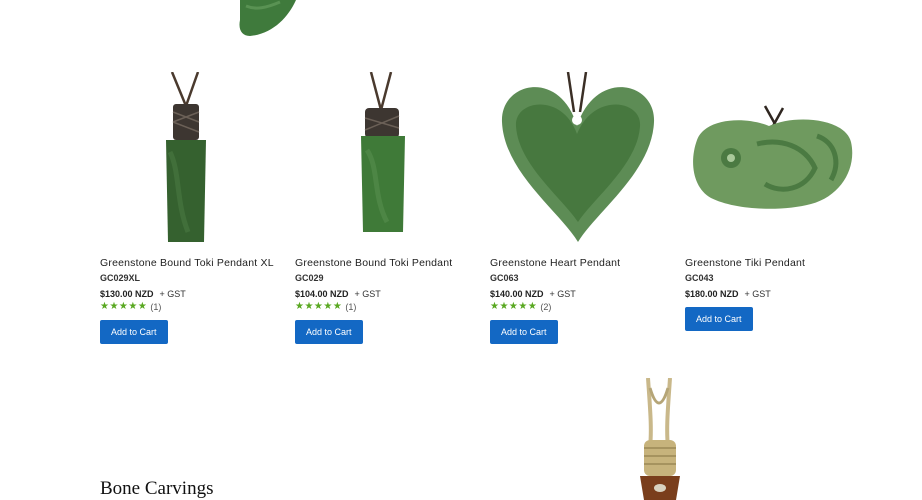 This screenshot has height=500, width=922. I want to click on bone-carving-image, so click(660, 439).